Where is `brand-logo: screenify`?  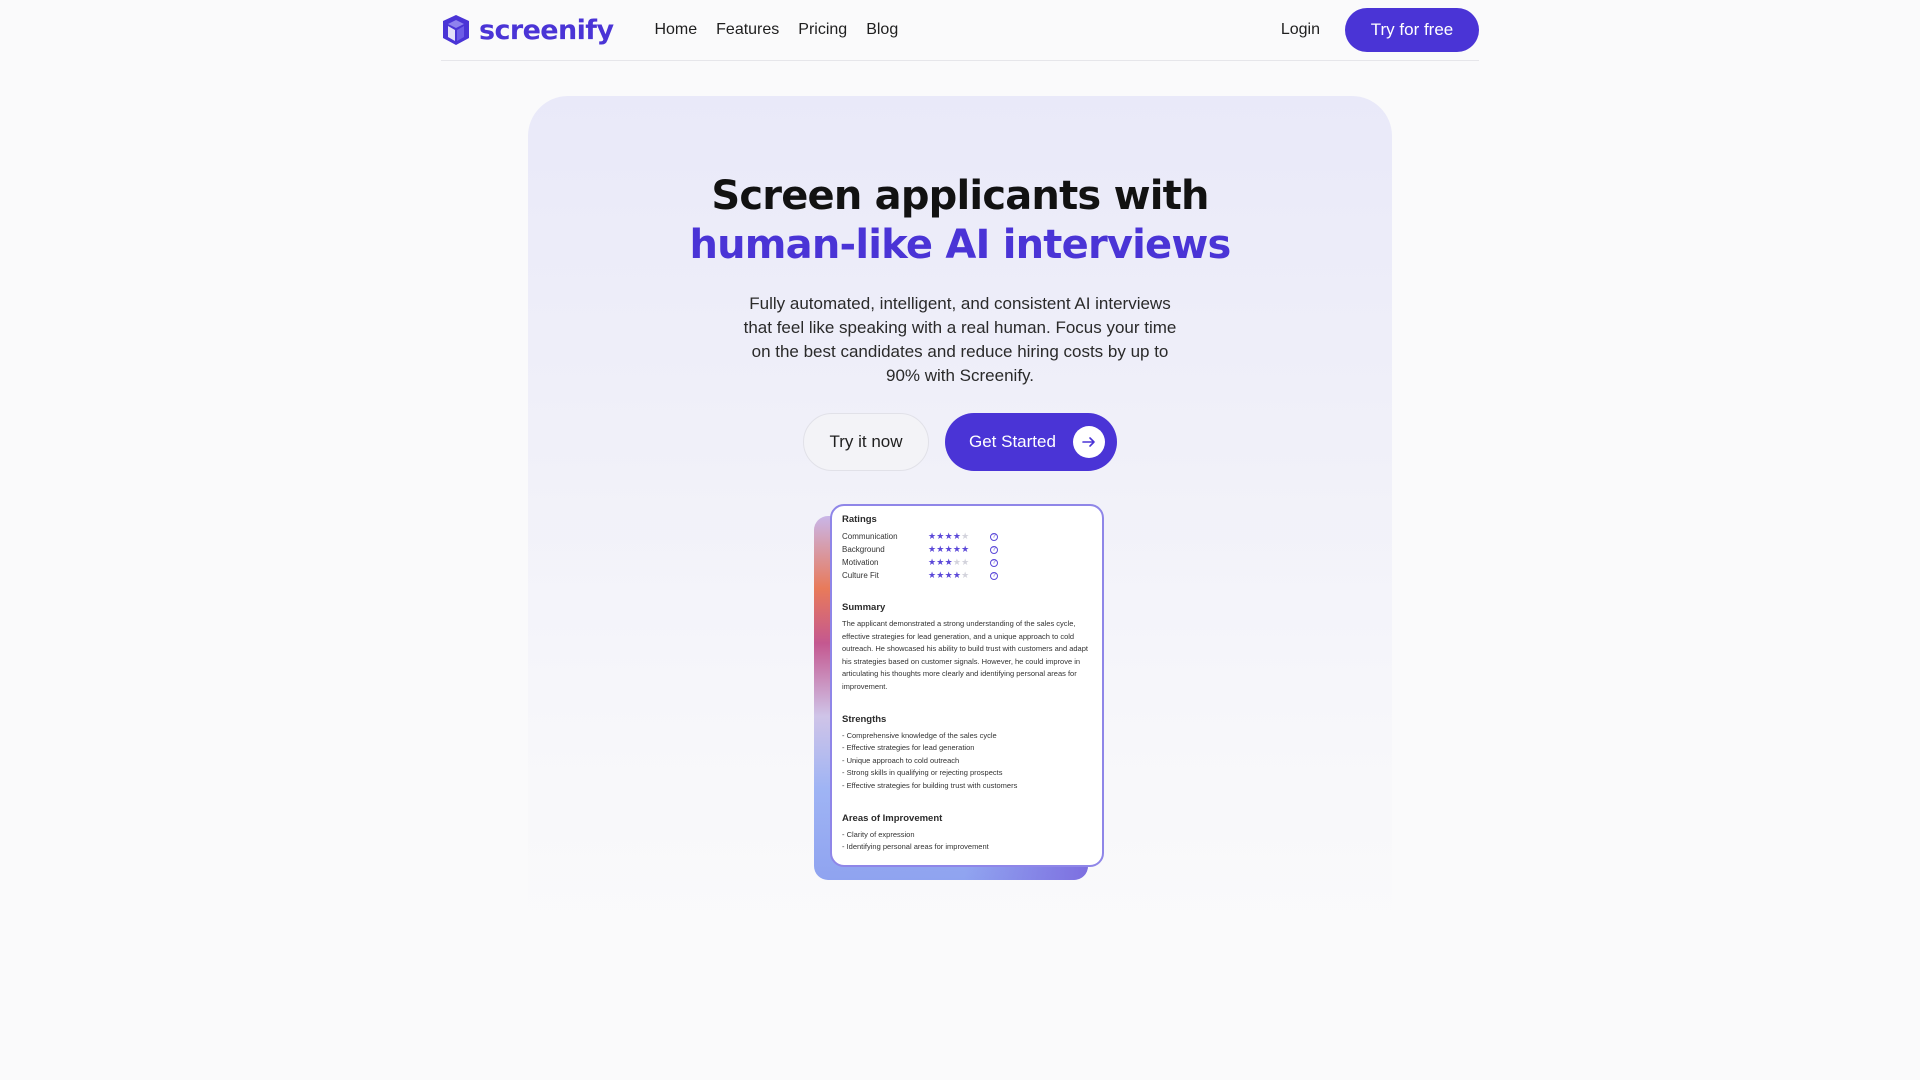
brand-logo: screenify is located at coordinates (528, 30).